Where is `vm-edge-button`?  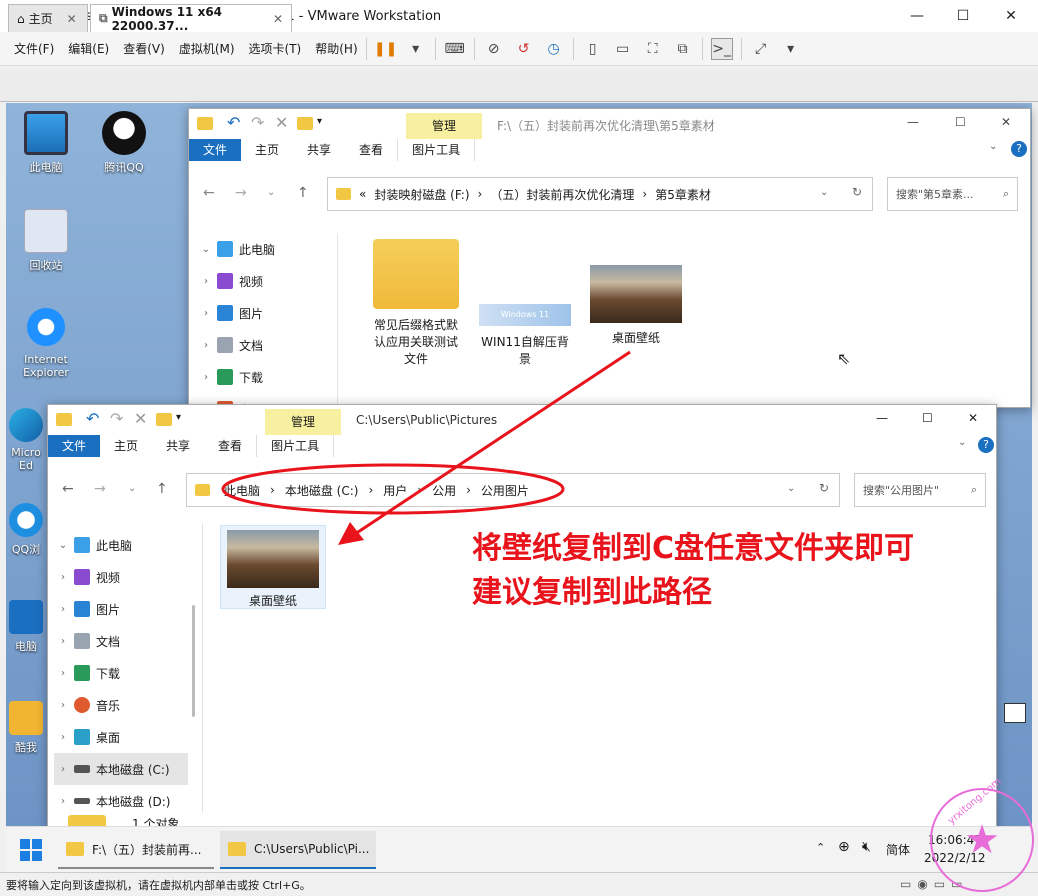 vm-edge-button is located at coordinates (1015, 713).